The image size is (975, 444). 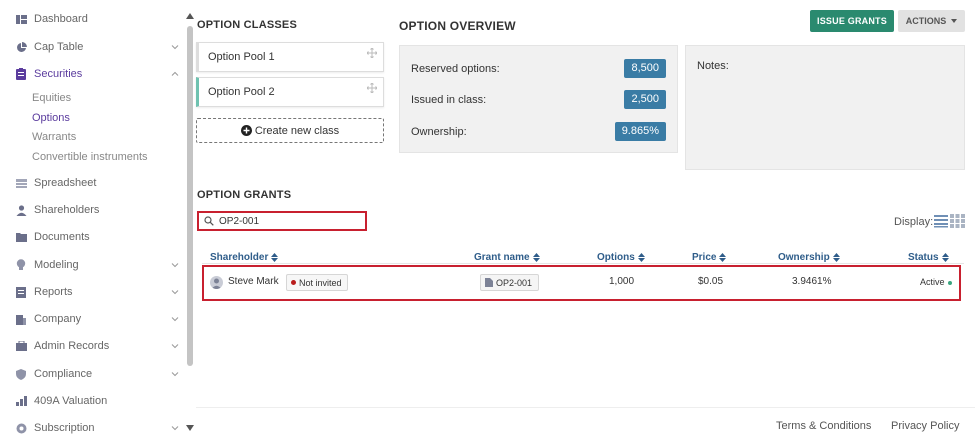 I want to click on ownership-cell: 3.9461%, so click(x=812, y=281).